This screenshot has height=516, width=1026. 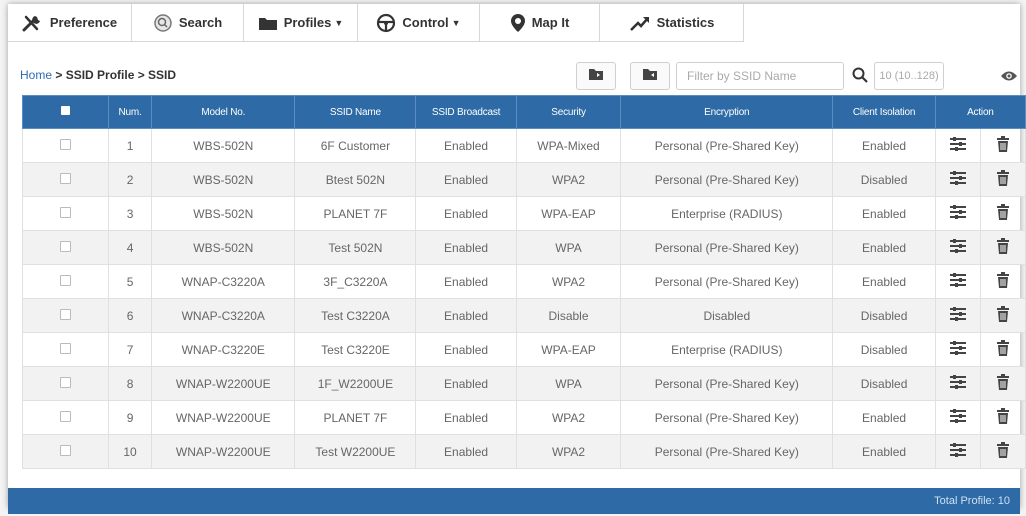 I want to click on page-size-select: 10 (10..128), so click(x=909, y=76).